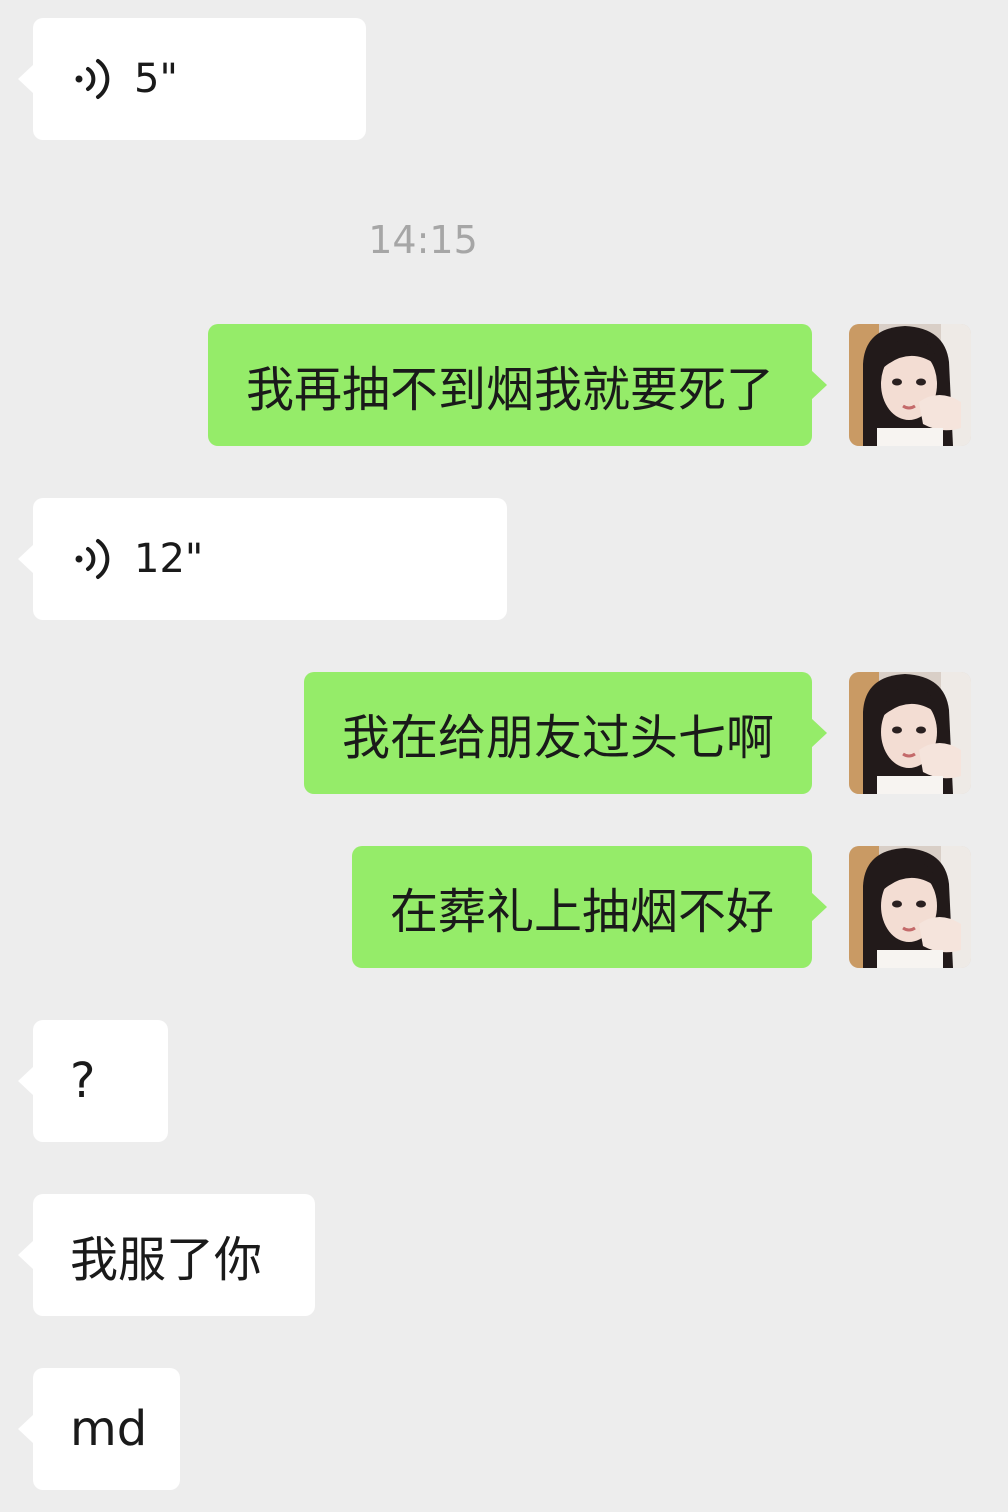  I want to click on message-text: 我服了你, so click(166, 1260).